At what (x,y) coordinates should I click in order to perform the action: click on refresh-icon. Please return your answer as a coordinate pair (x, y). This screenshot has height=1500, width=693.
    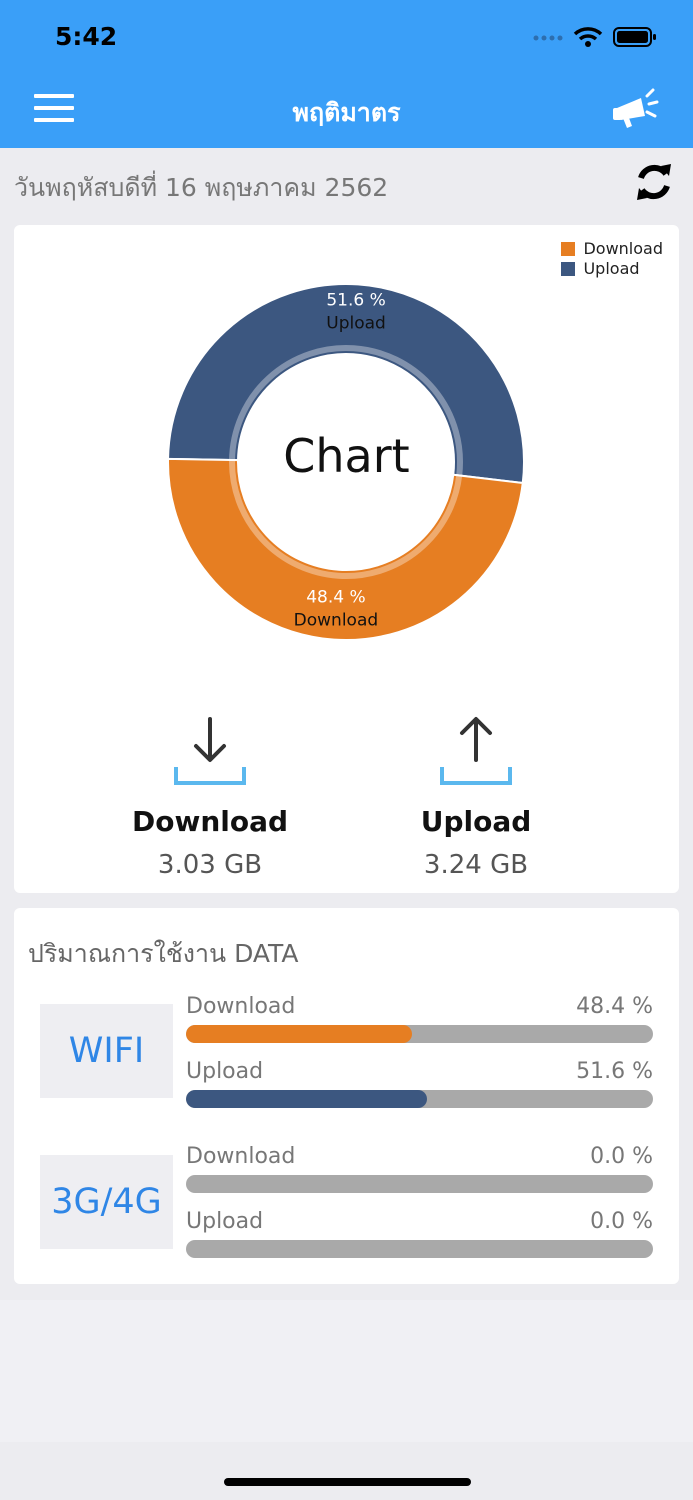
    Looking at the image, I should click on (654, 182).